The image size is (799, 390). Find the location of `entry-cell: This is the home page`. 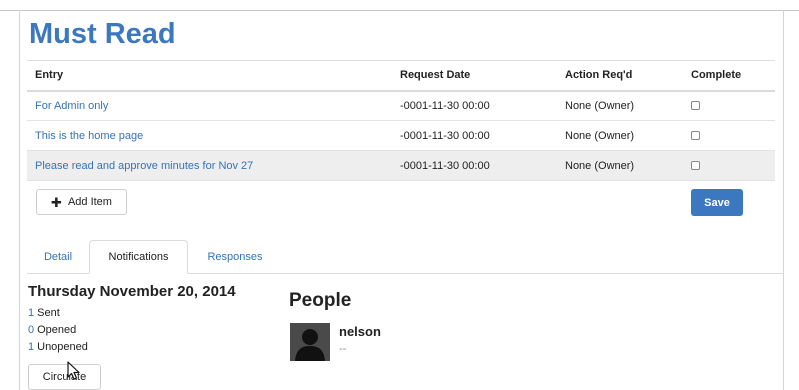

entry-cell: This is the home page is located at coordinates (209, 135).